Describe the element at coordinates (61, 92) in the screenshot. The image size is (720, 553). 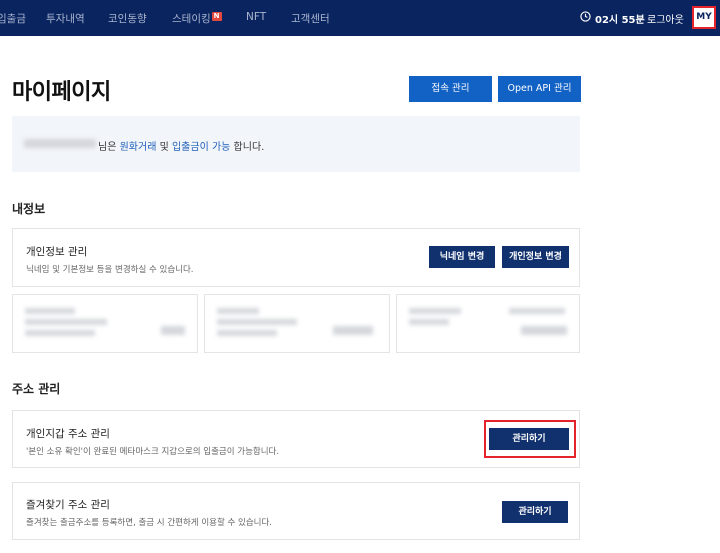
I see `page-title: 마이페이지` at that location.